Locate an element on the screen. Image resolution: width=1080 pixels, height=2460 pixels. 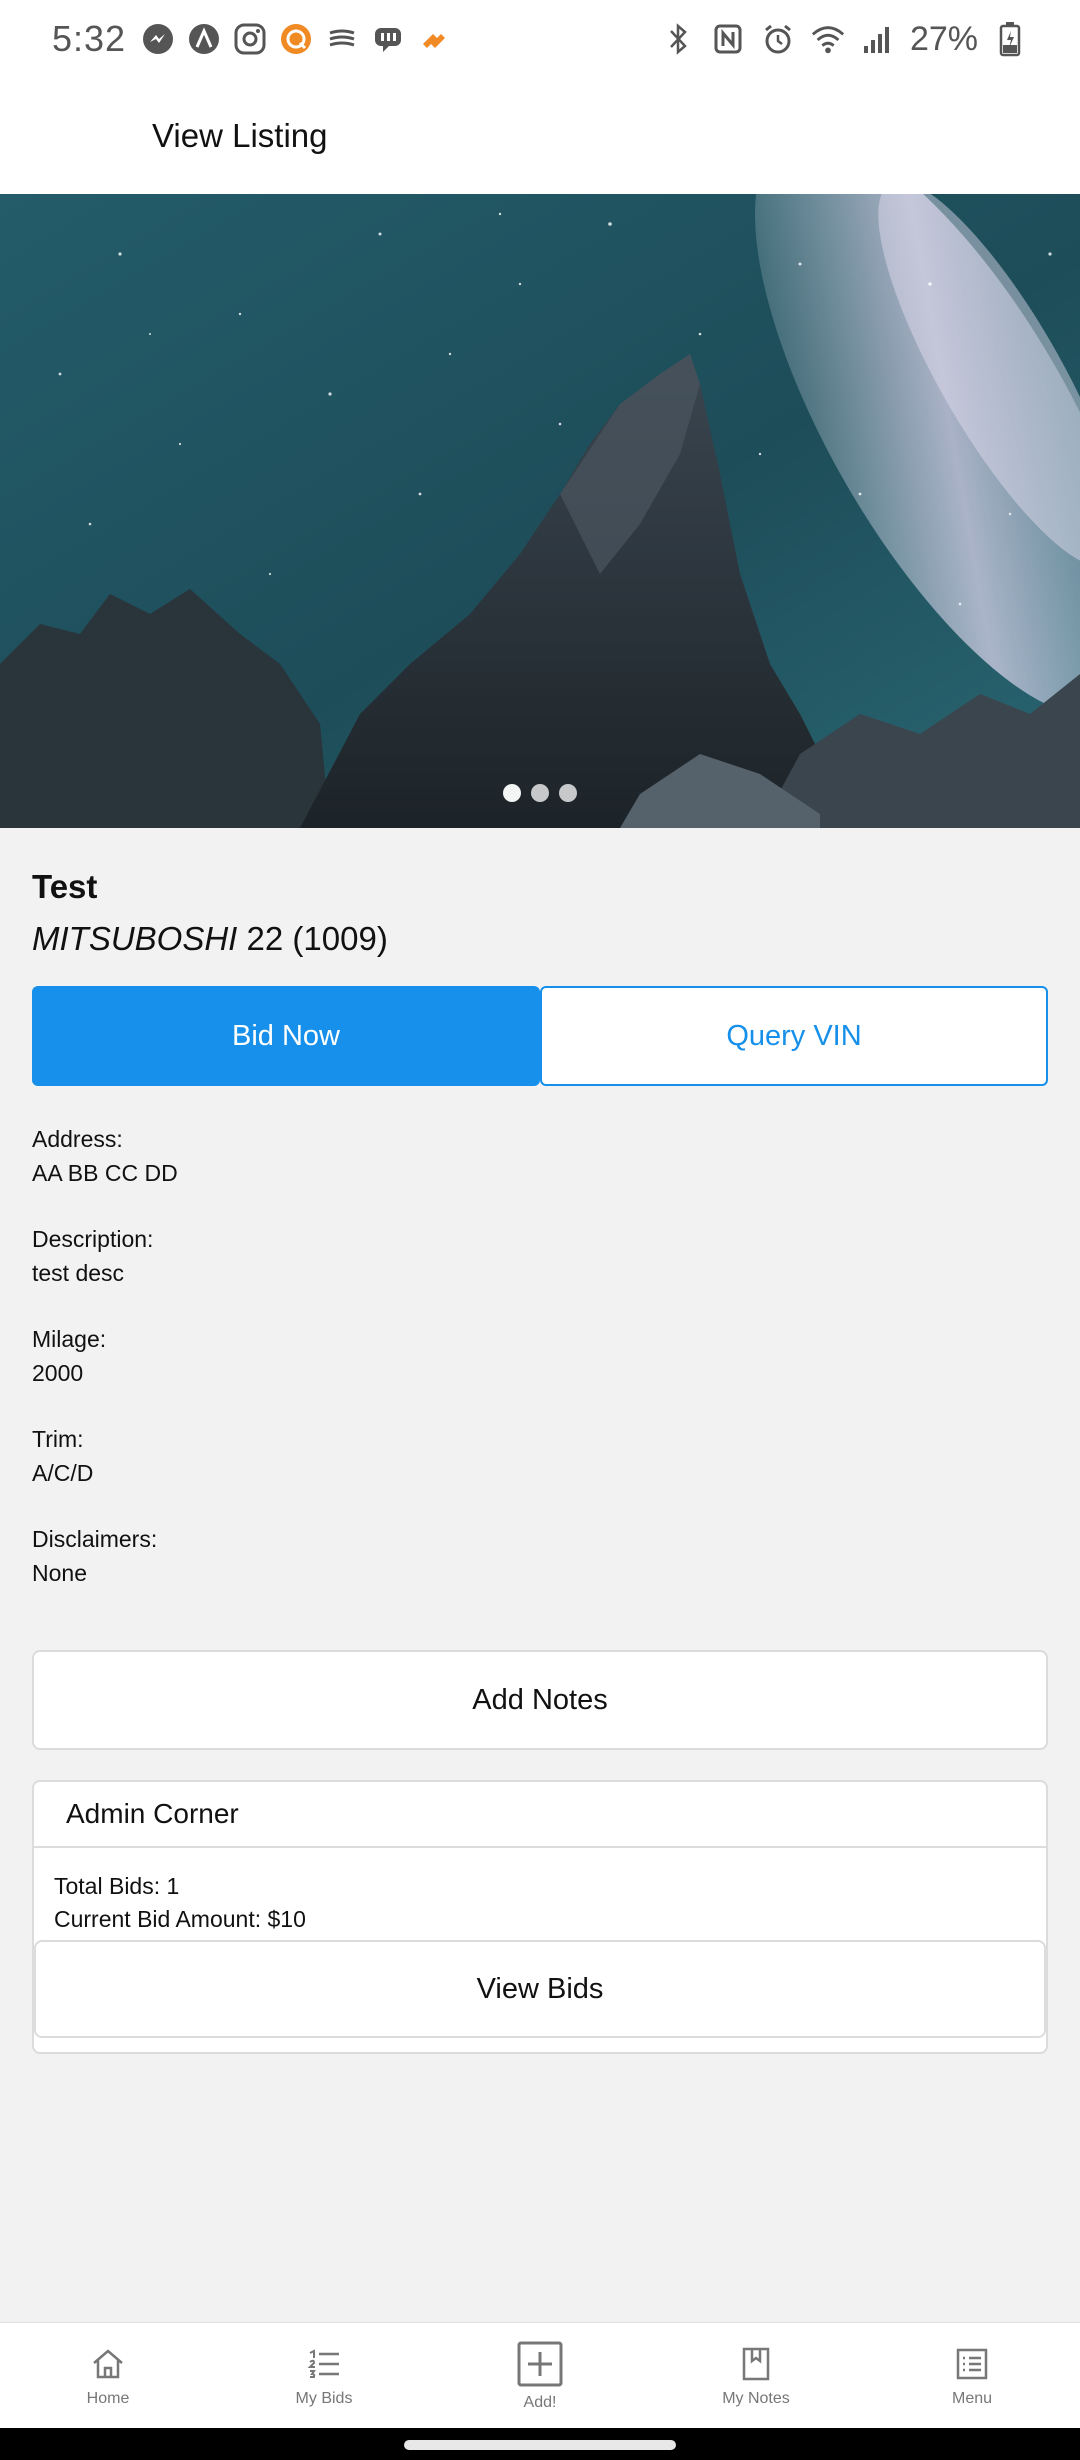
wifi-icon is located at coordinates (828, 39).